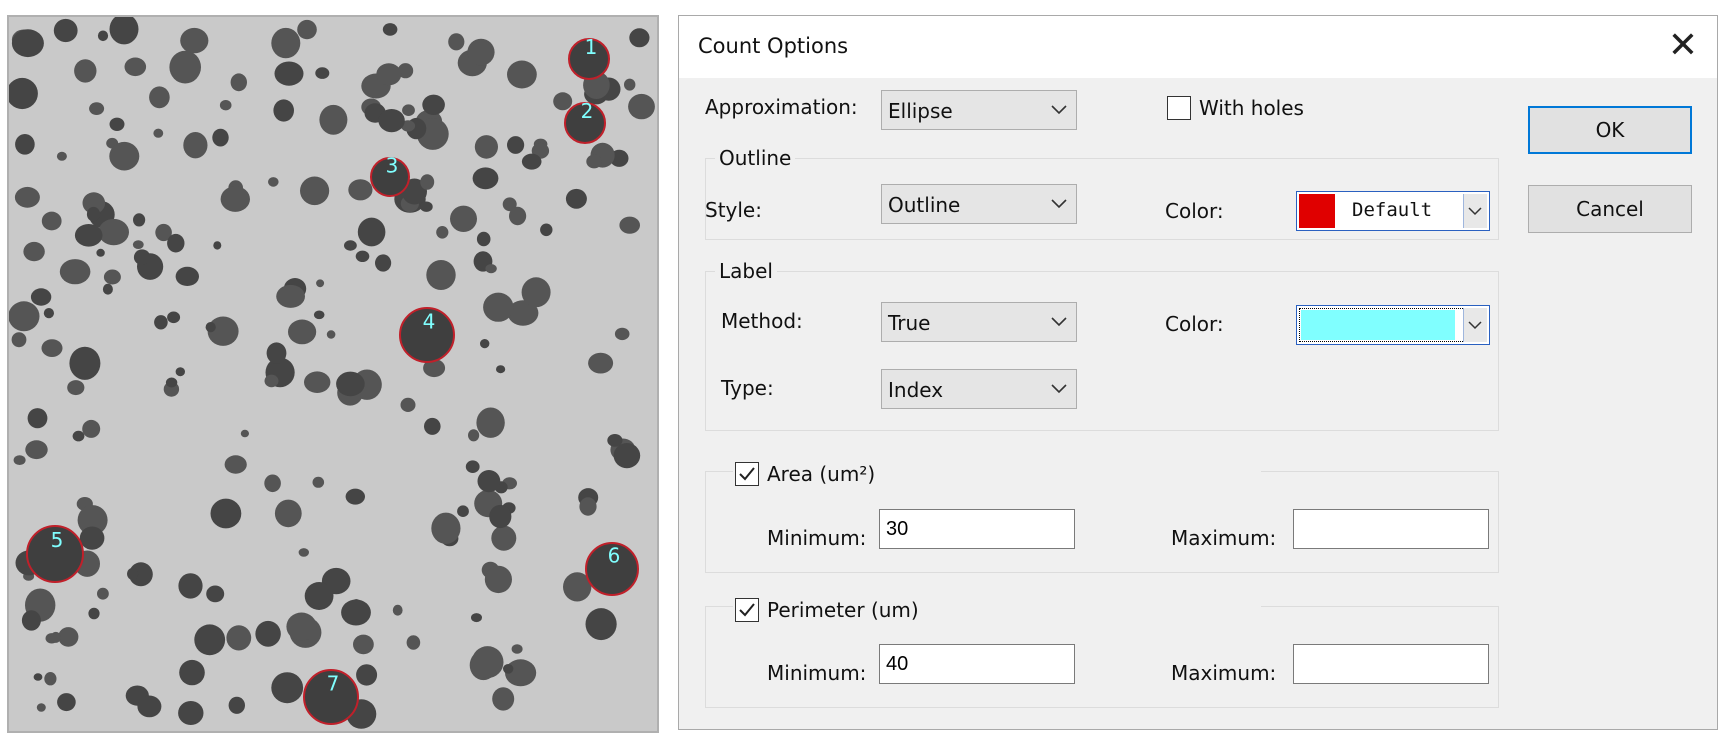 The height and width of the screenshot is (746, 1726). Describe the element at coordinates (821, 474) in the screenshot. I see `area-check-label: Area (um²)` at that location.